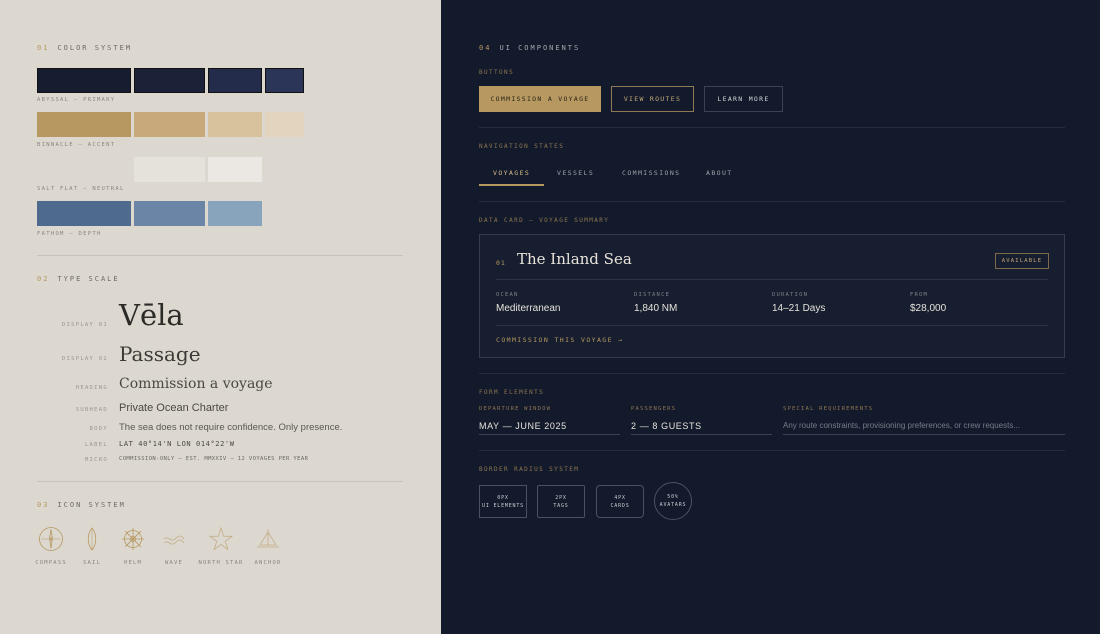 This screenshot has width=1100, height=634. What do you see at coordinates (522, 146) in the screenshot?
I see `navigation-heading: NAVIGATION STATES` at bounding box center [522, 146].